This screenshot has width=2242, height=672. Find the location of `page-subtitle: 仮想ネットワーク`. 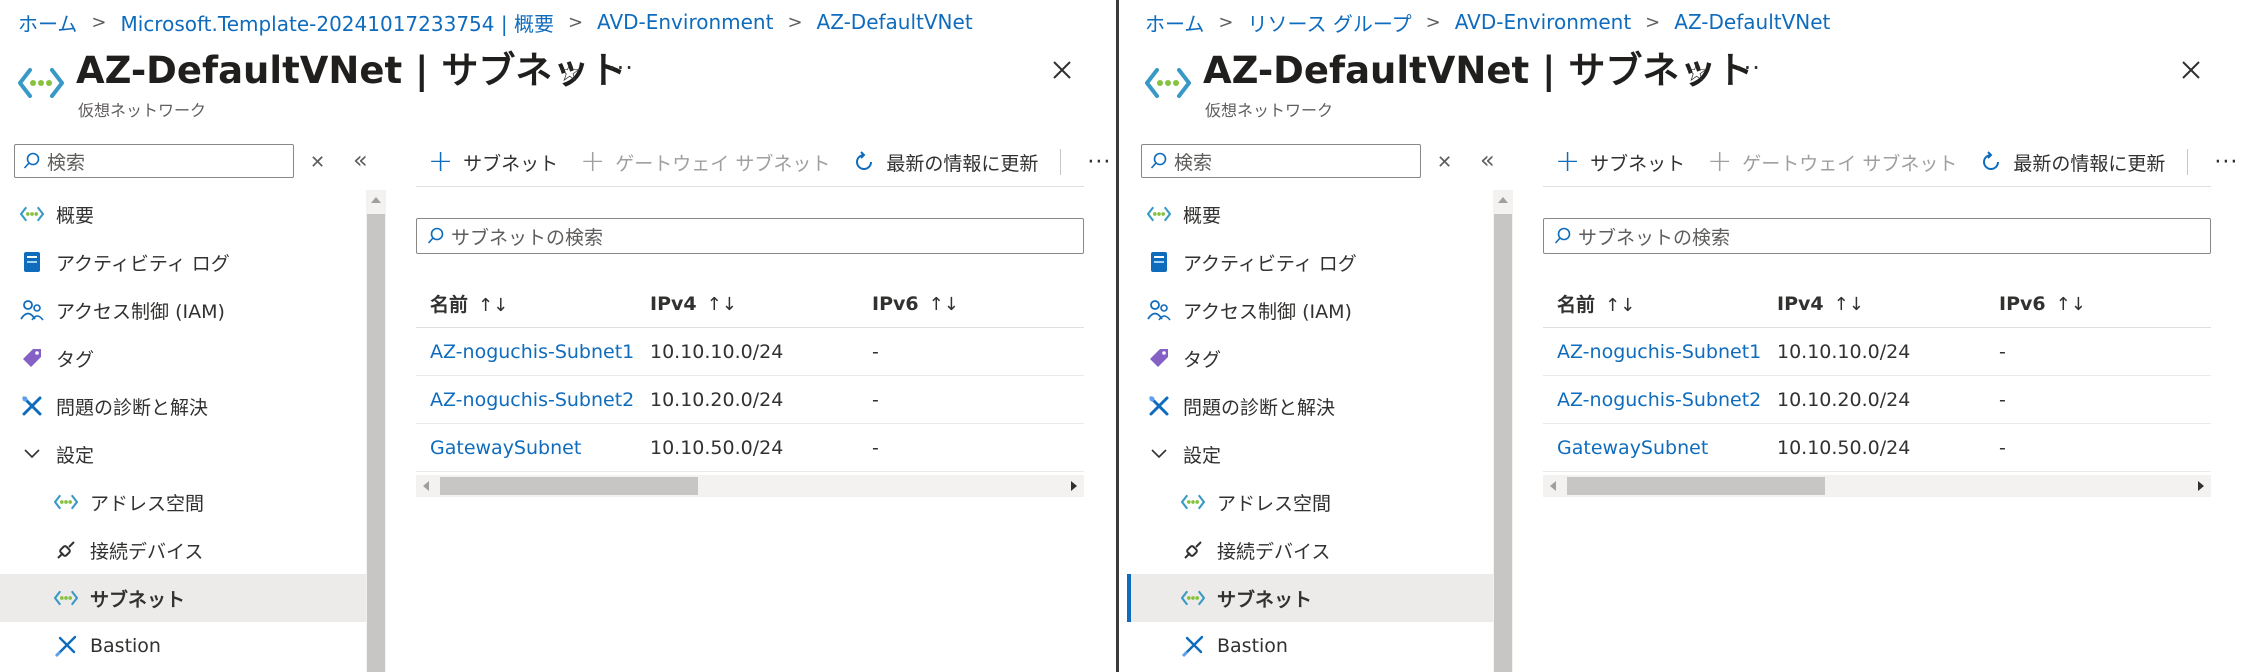

page-subtitle: 仮想ネットワーク is located at coordinates (142, 110).